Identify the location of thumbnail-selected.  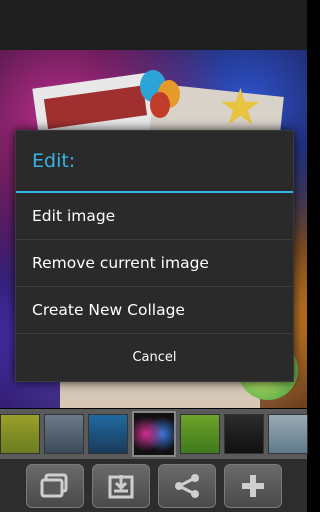
(154, 434).